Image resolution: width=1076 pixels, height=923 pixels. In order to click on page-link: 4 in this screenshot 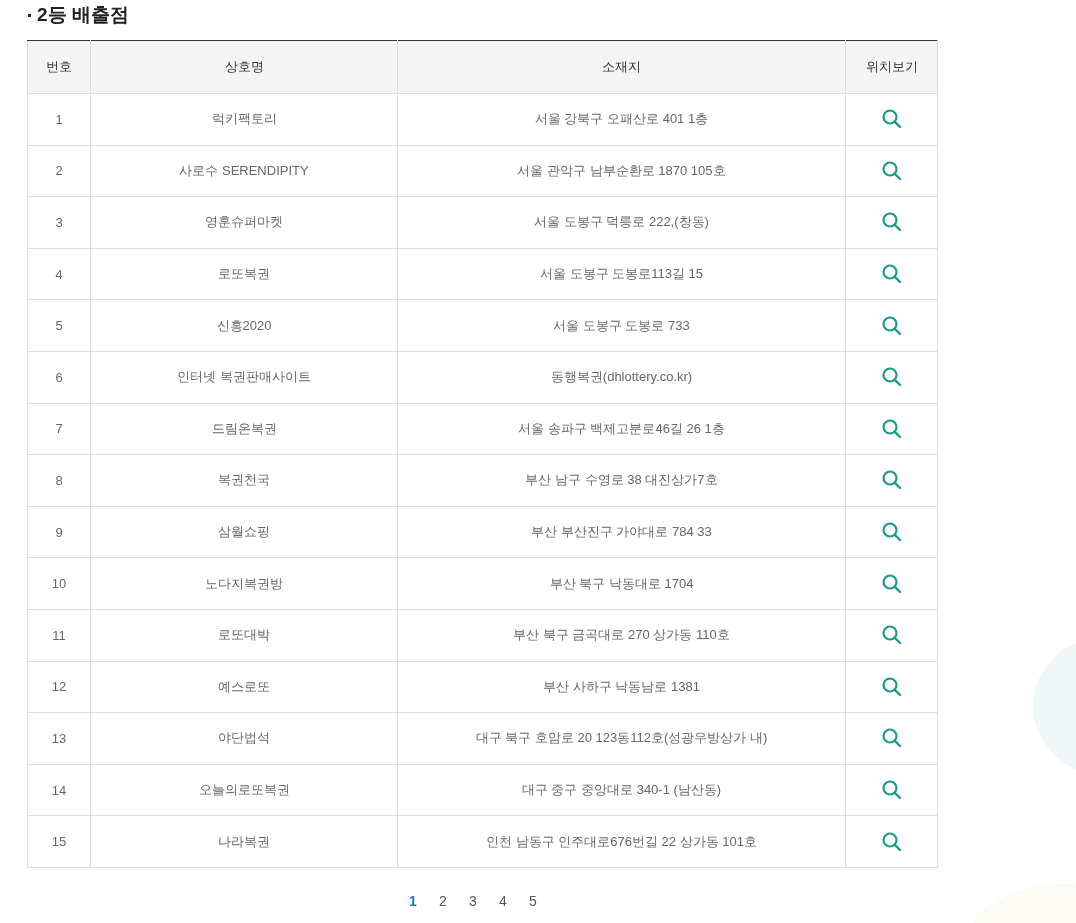, I will do `click(503, 900)`.